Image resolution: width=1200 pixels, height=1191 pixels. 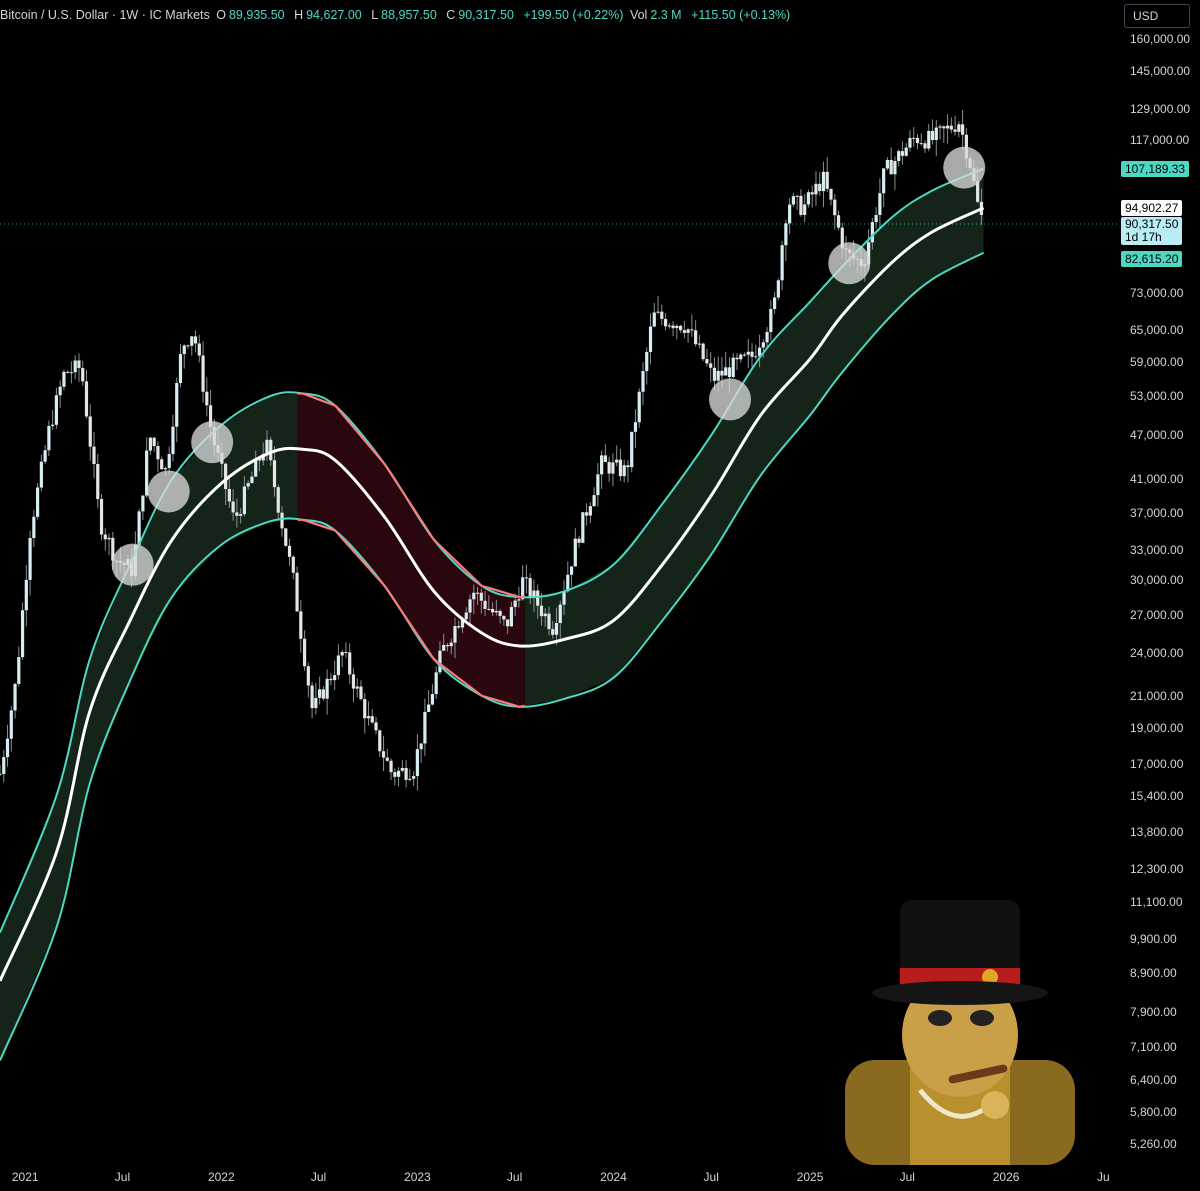 What do you see at coordinates (960, 1032) in the screenshot?
I see `mascot-image` at bounding box center [960, 1032].